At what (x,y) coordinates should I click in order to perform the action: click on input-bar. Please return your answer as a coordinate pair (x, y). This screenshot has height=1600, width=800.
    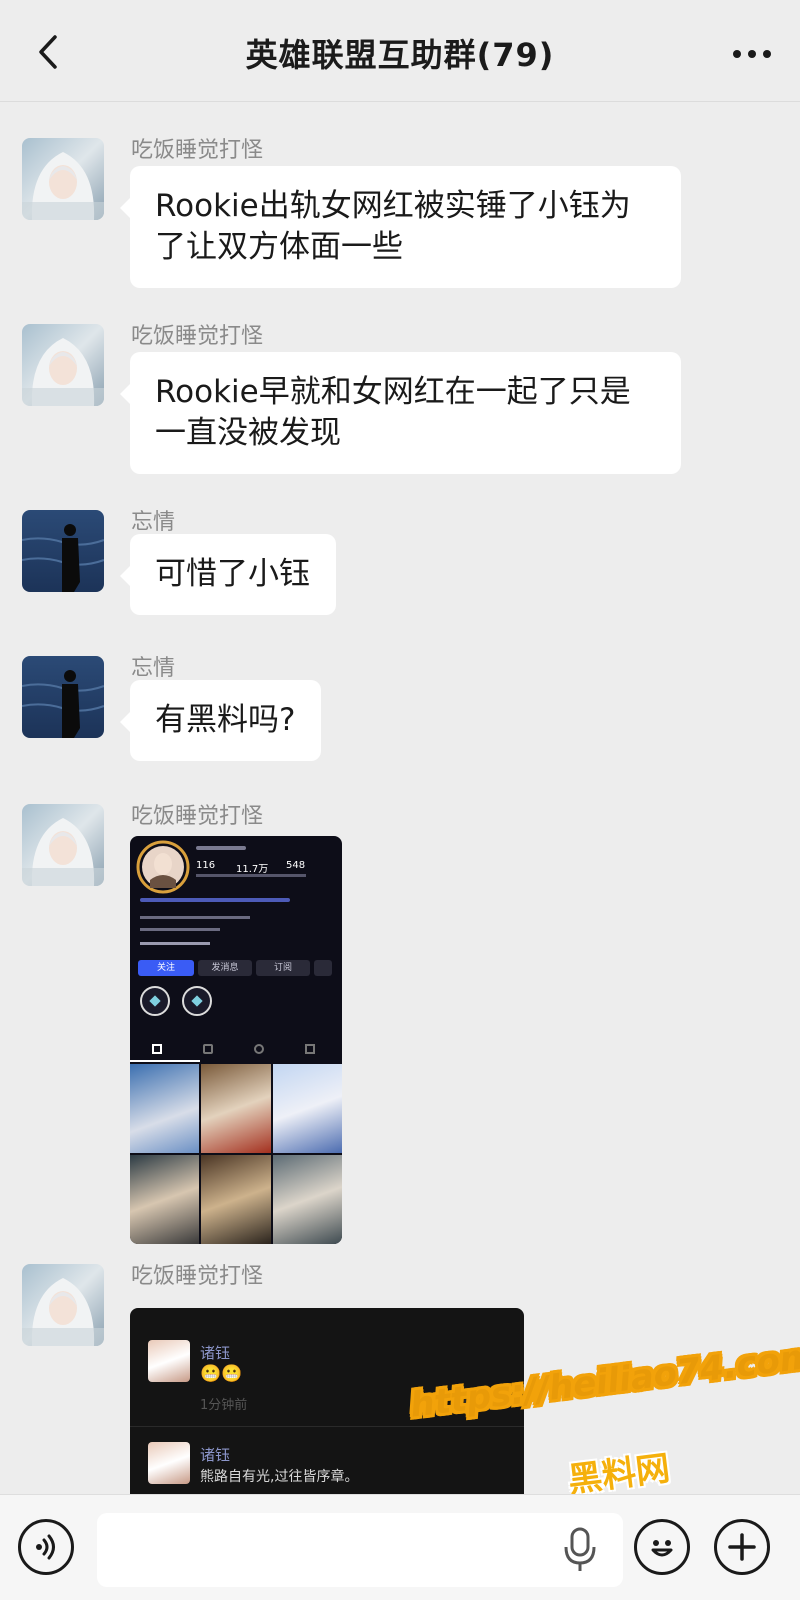
    Looking at the image, I should click on (400, 1547).